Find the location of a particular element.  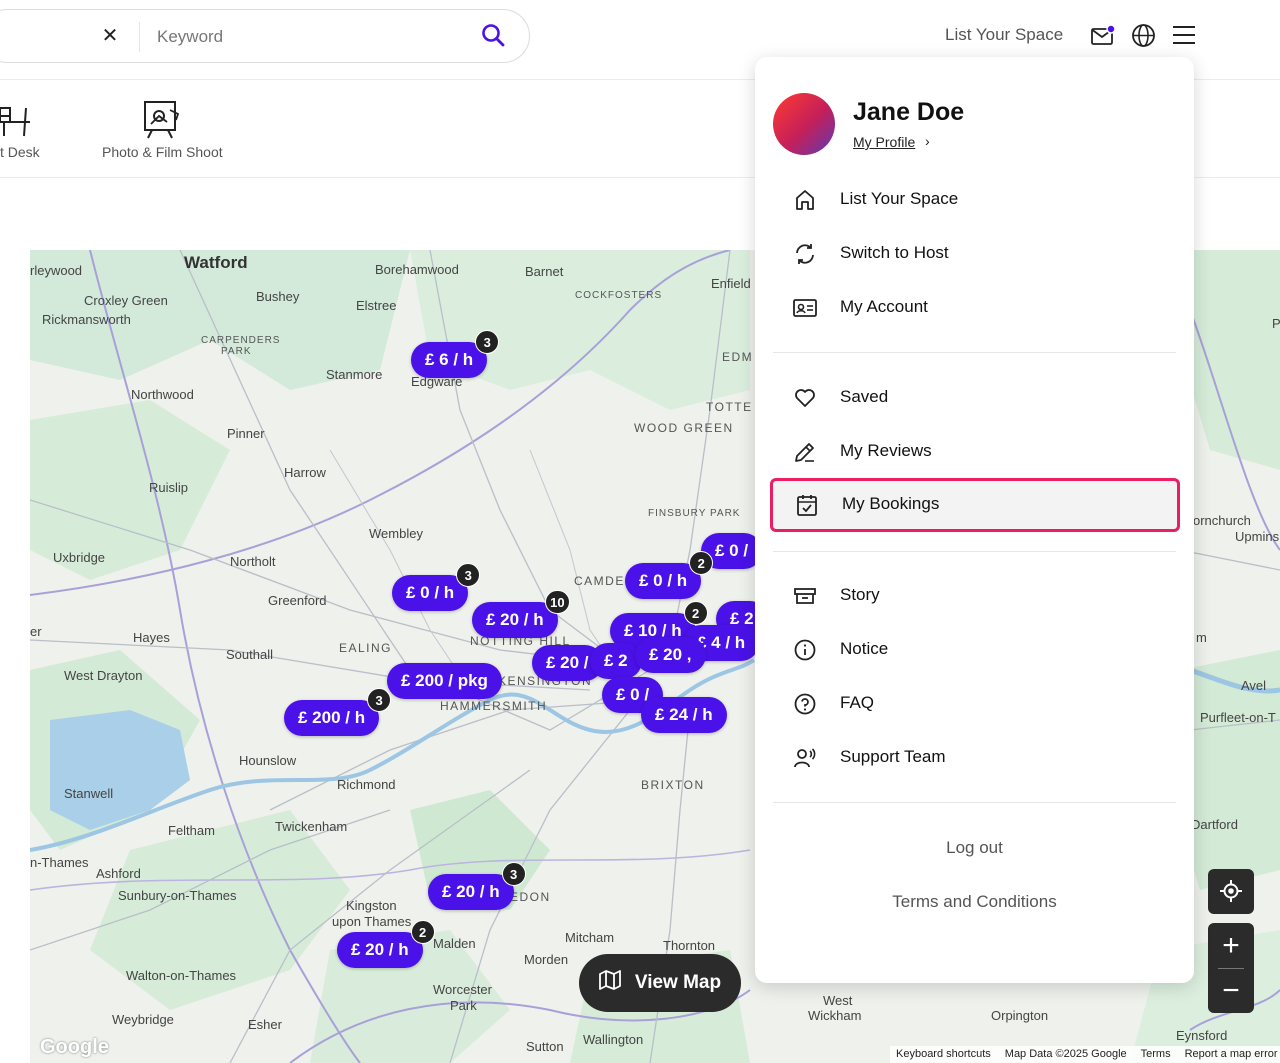

map-label: Southall is located at coordinates (249, 654).